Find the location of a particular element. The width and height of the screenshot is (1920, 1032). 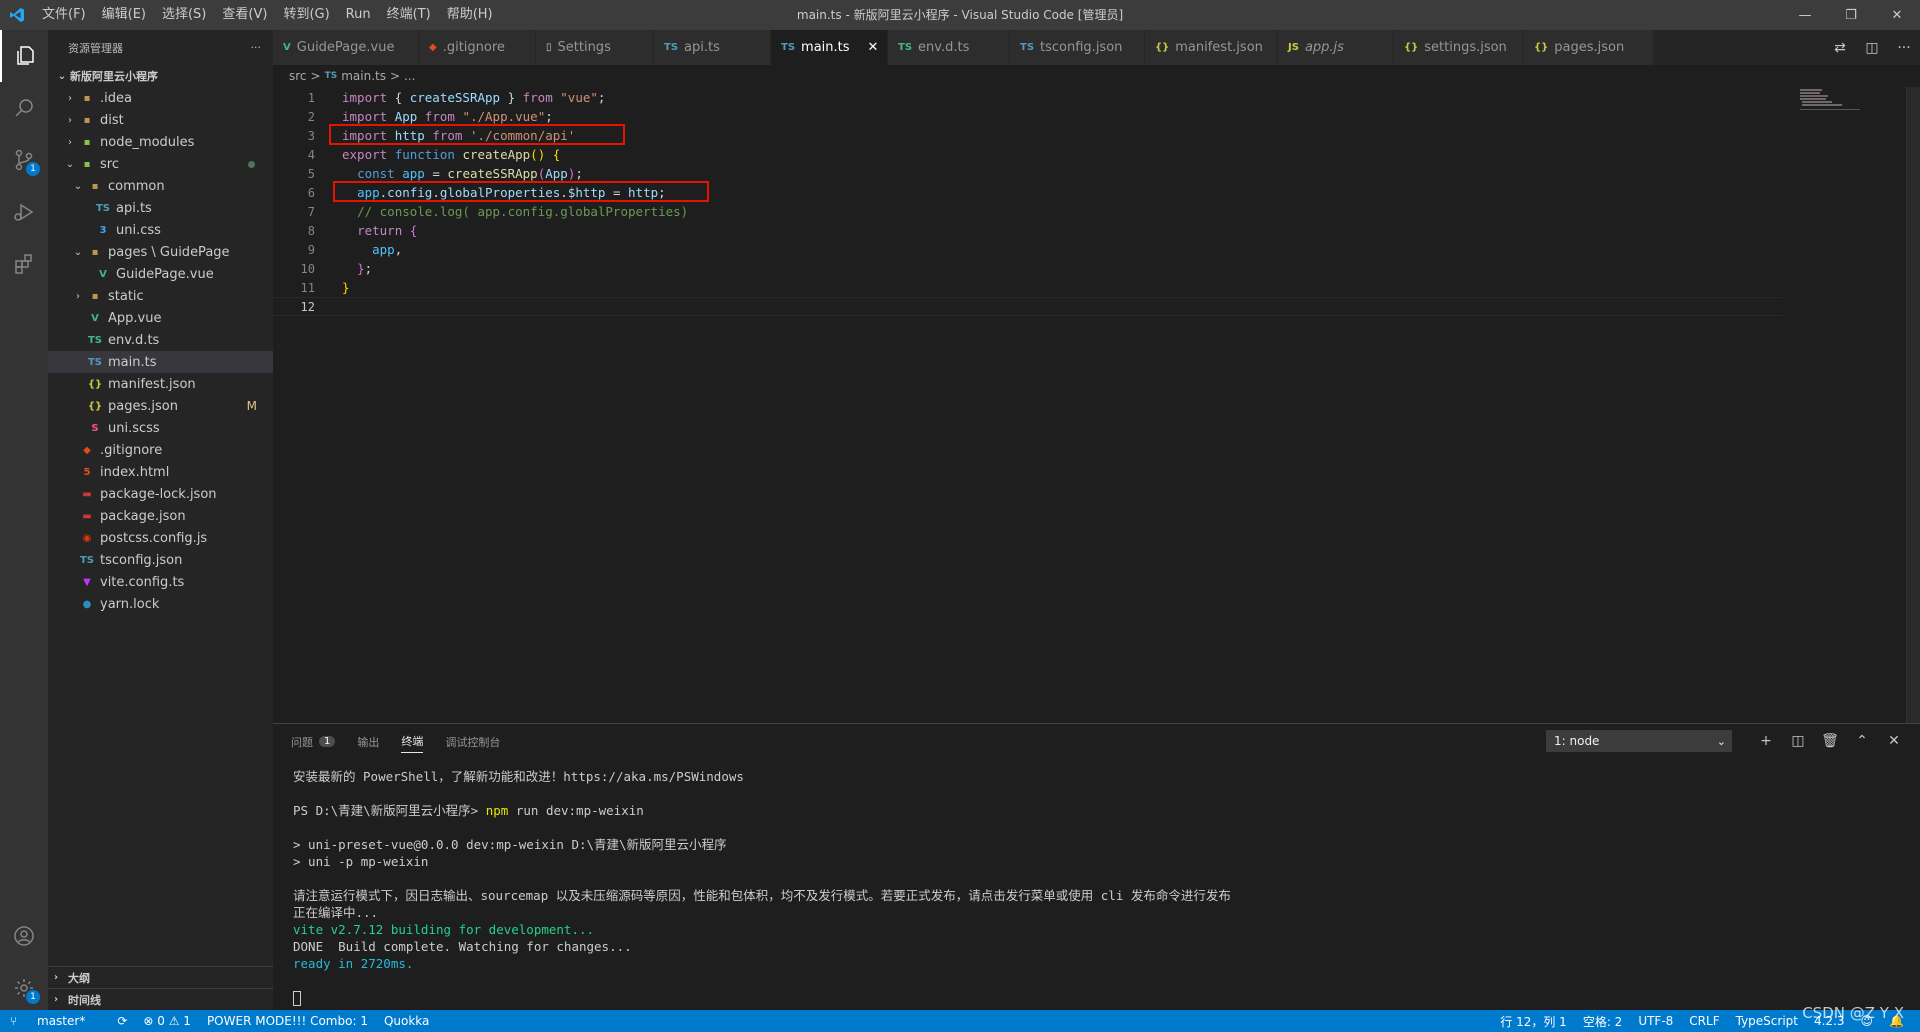

tree-item: Suni.scss is located at coordinates (160, 428).